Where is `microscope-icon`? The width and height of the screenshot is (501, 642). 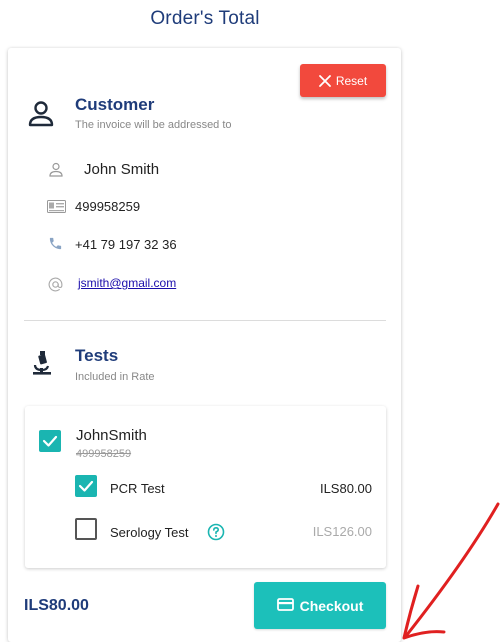 microscope-icon is located at coordinates (42, 365).